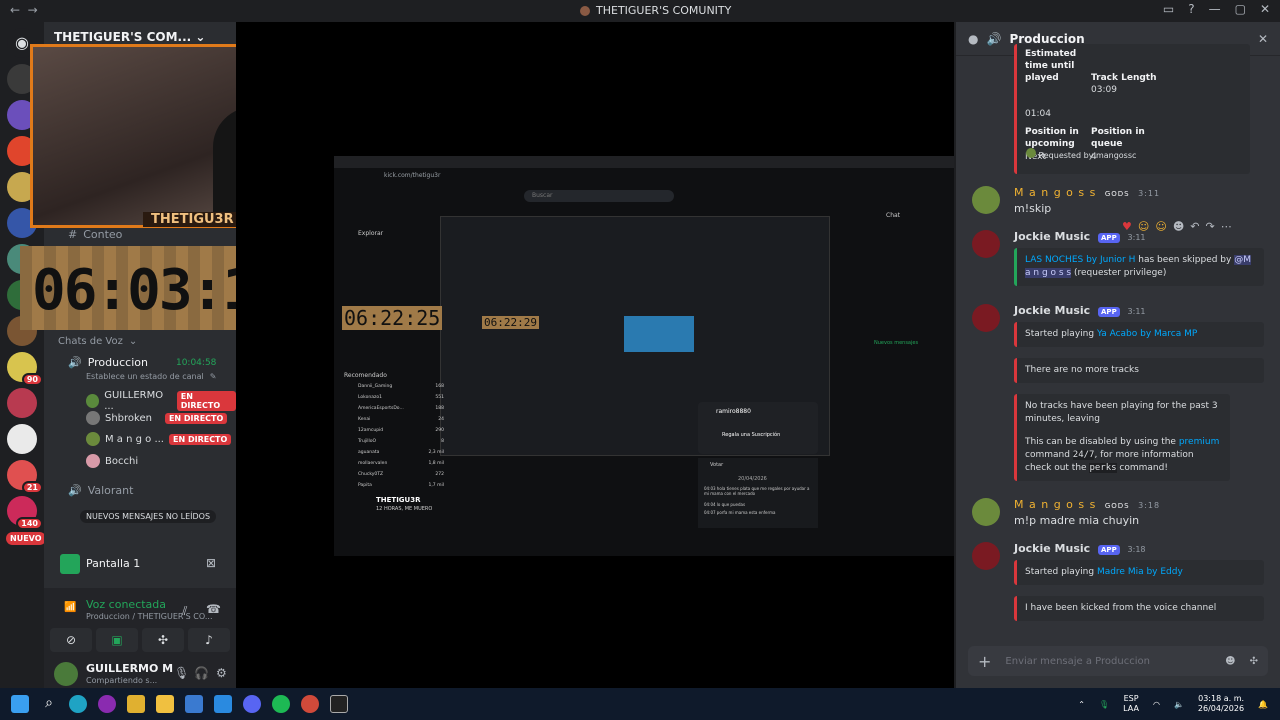  I want to click on camera-off-button: ⊘, so click(71, 640).